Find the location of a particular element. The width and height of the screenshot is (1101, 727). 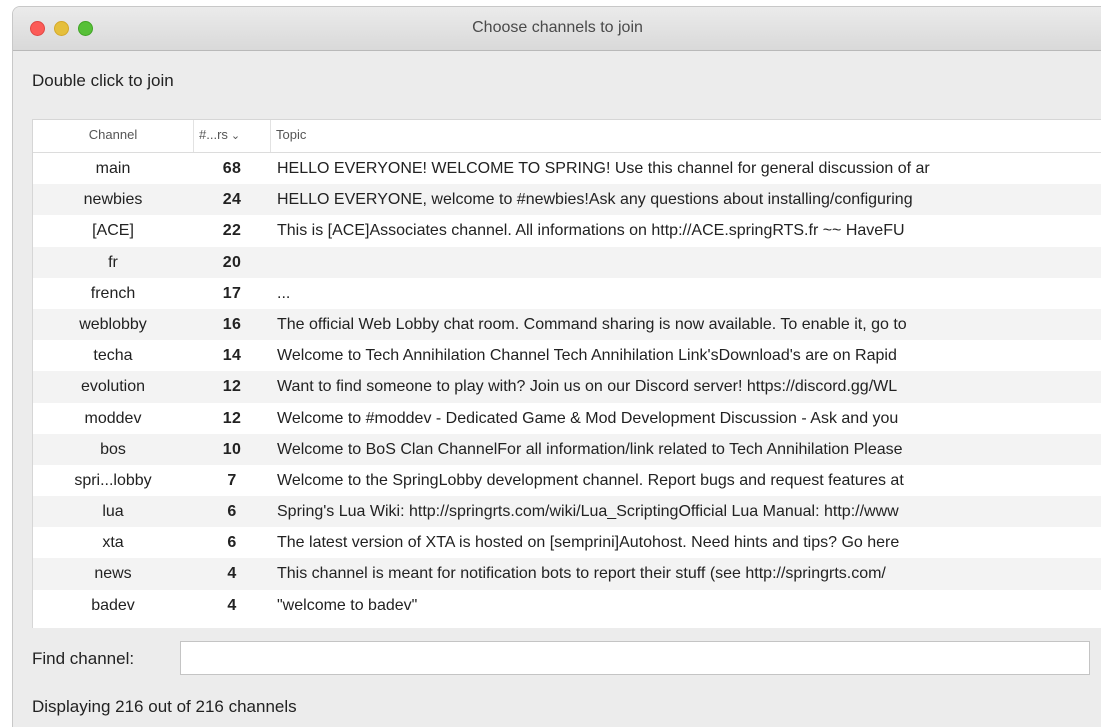

users-cell: 16 is located at coordinates (232, 324).